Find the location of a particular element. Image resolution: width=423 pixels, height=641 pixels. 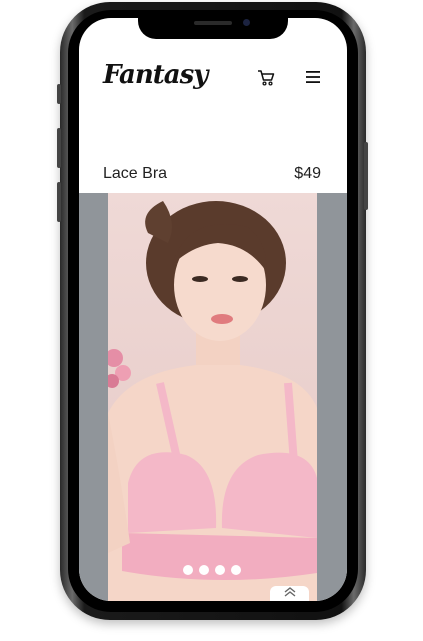

cart-icon is located at coordinates (266, 78).